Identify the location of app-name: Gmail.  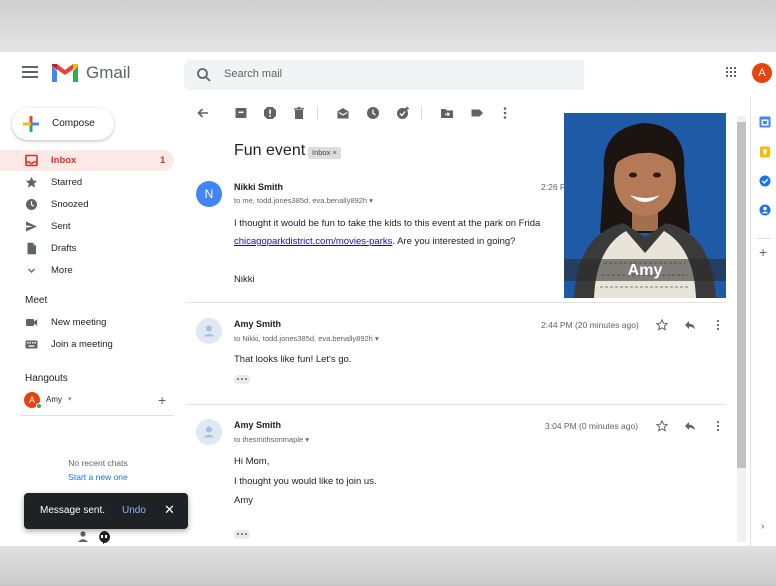
(108, 73).